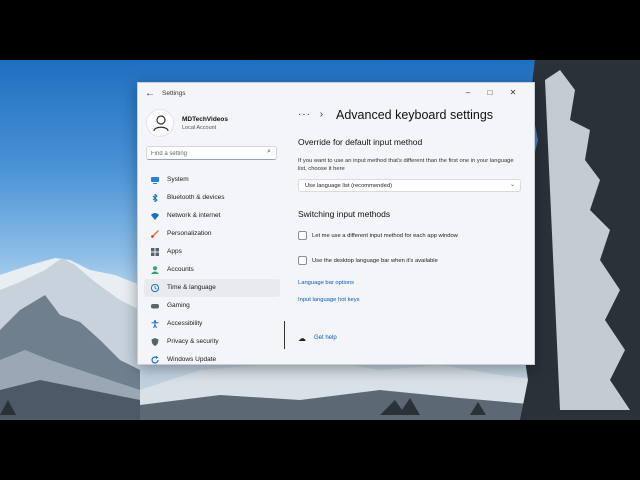 The image size is (640, 480). What do you see at coordinates (212, 180) in the screenshot?
I see `sidebar-item-system: System` at bounding box center [212, 180].